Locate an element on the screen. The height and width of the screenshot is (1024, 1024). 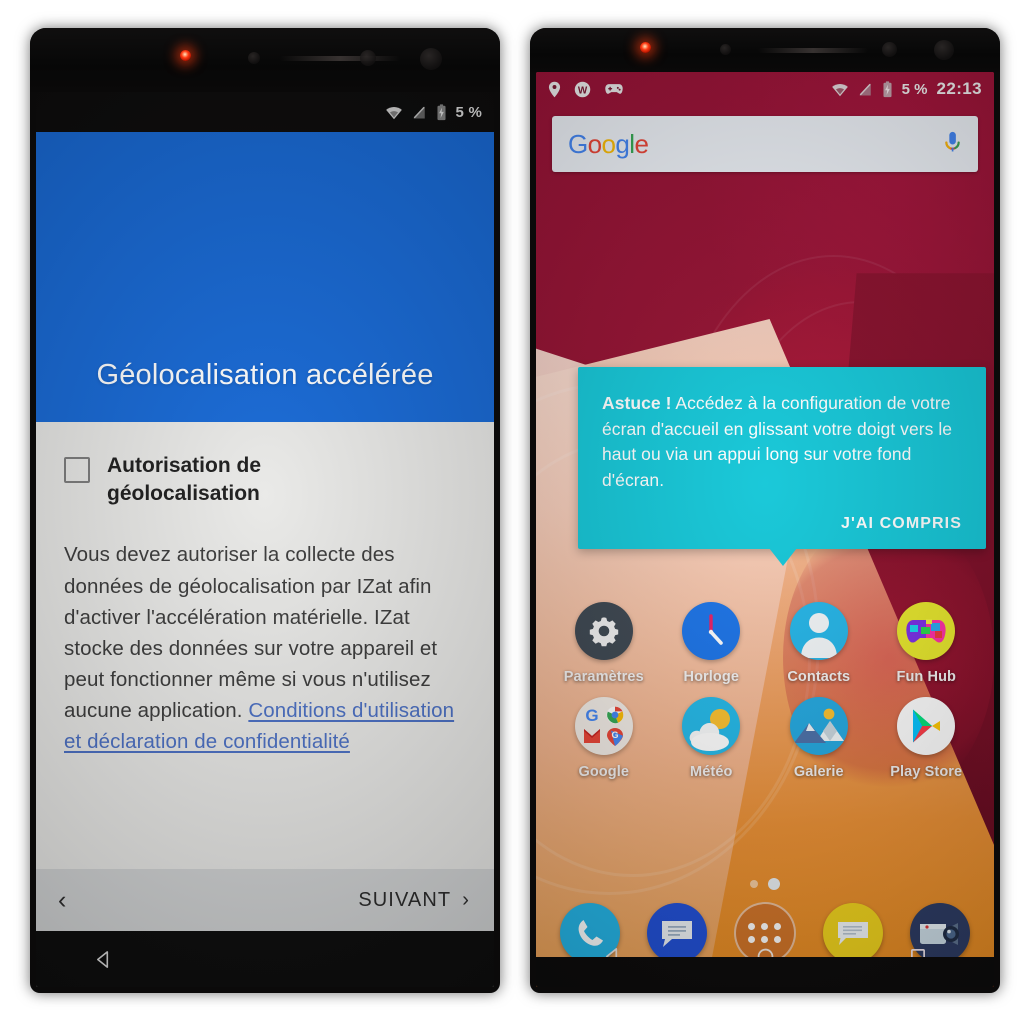
weather-sun-cloud-icon is located at coordinates (711, 726).